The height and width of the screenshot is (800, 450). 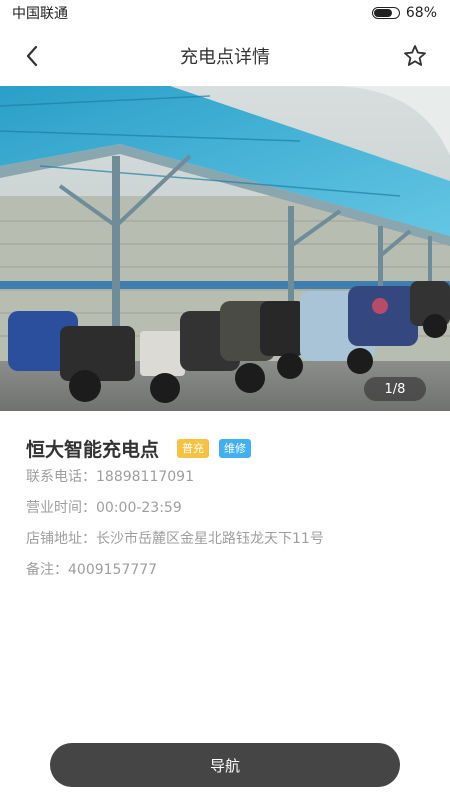 I want to click on station-name: 恒大智能充电点, so click(x=93, y=449).